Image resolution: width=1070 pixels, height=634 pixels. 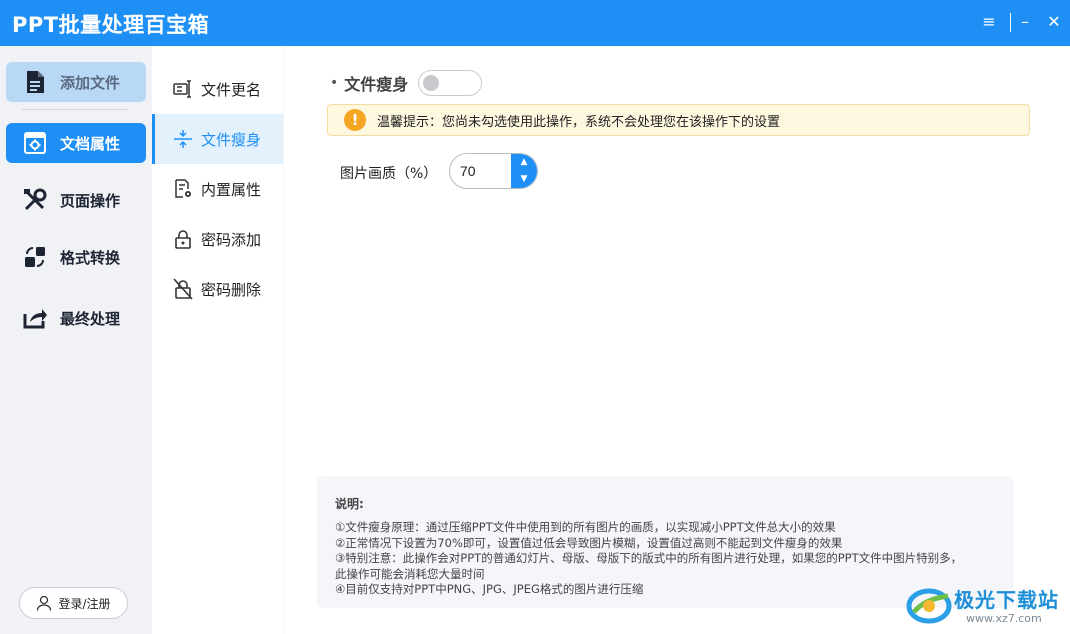 I want to click on chevron-down-icon: ▼, so click(x=524, y=179).